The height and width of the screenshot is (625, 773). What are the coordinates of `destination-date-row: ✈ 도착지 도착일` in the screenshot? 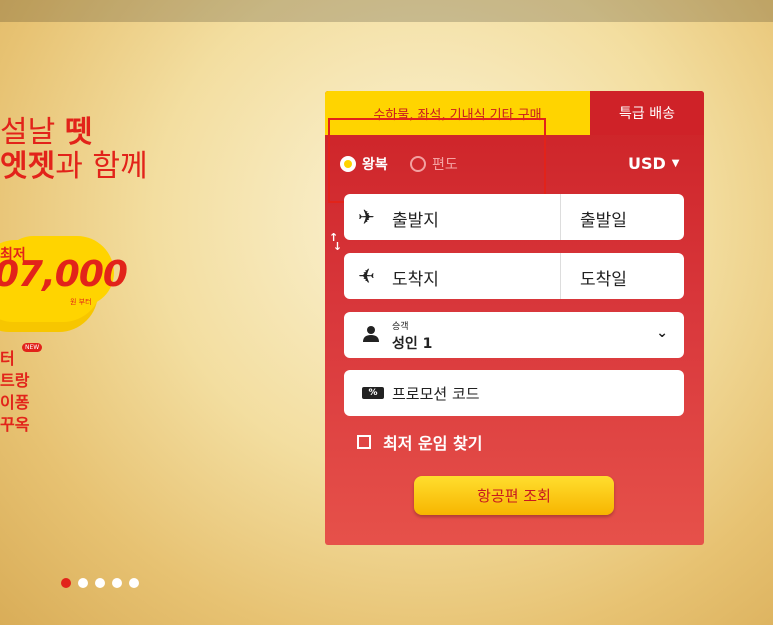 It's located at (514, 276).